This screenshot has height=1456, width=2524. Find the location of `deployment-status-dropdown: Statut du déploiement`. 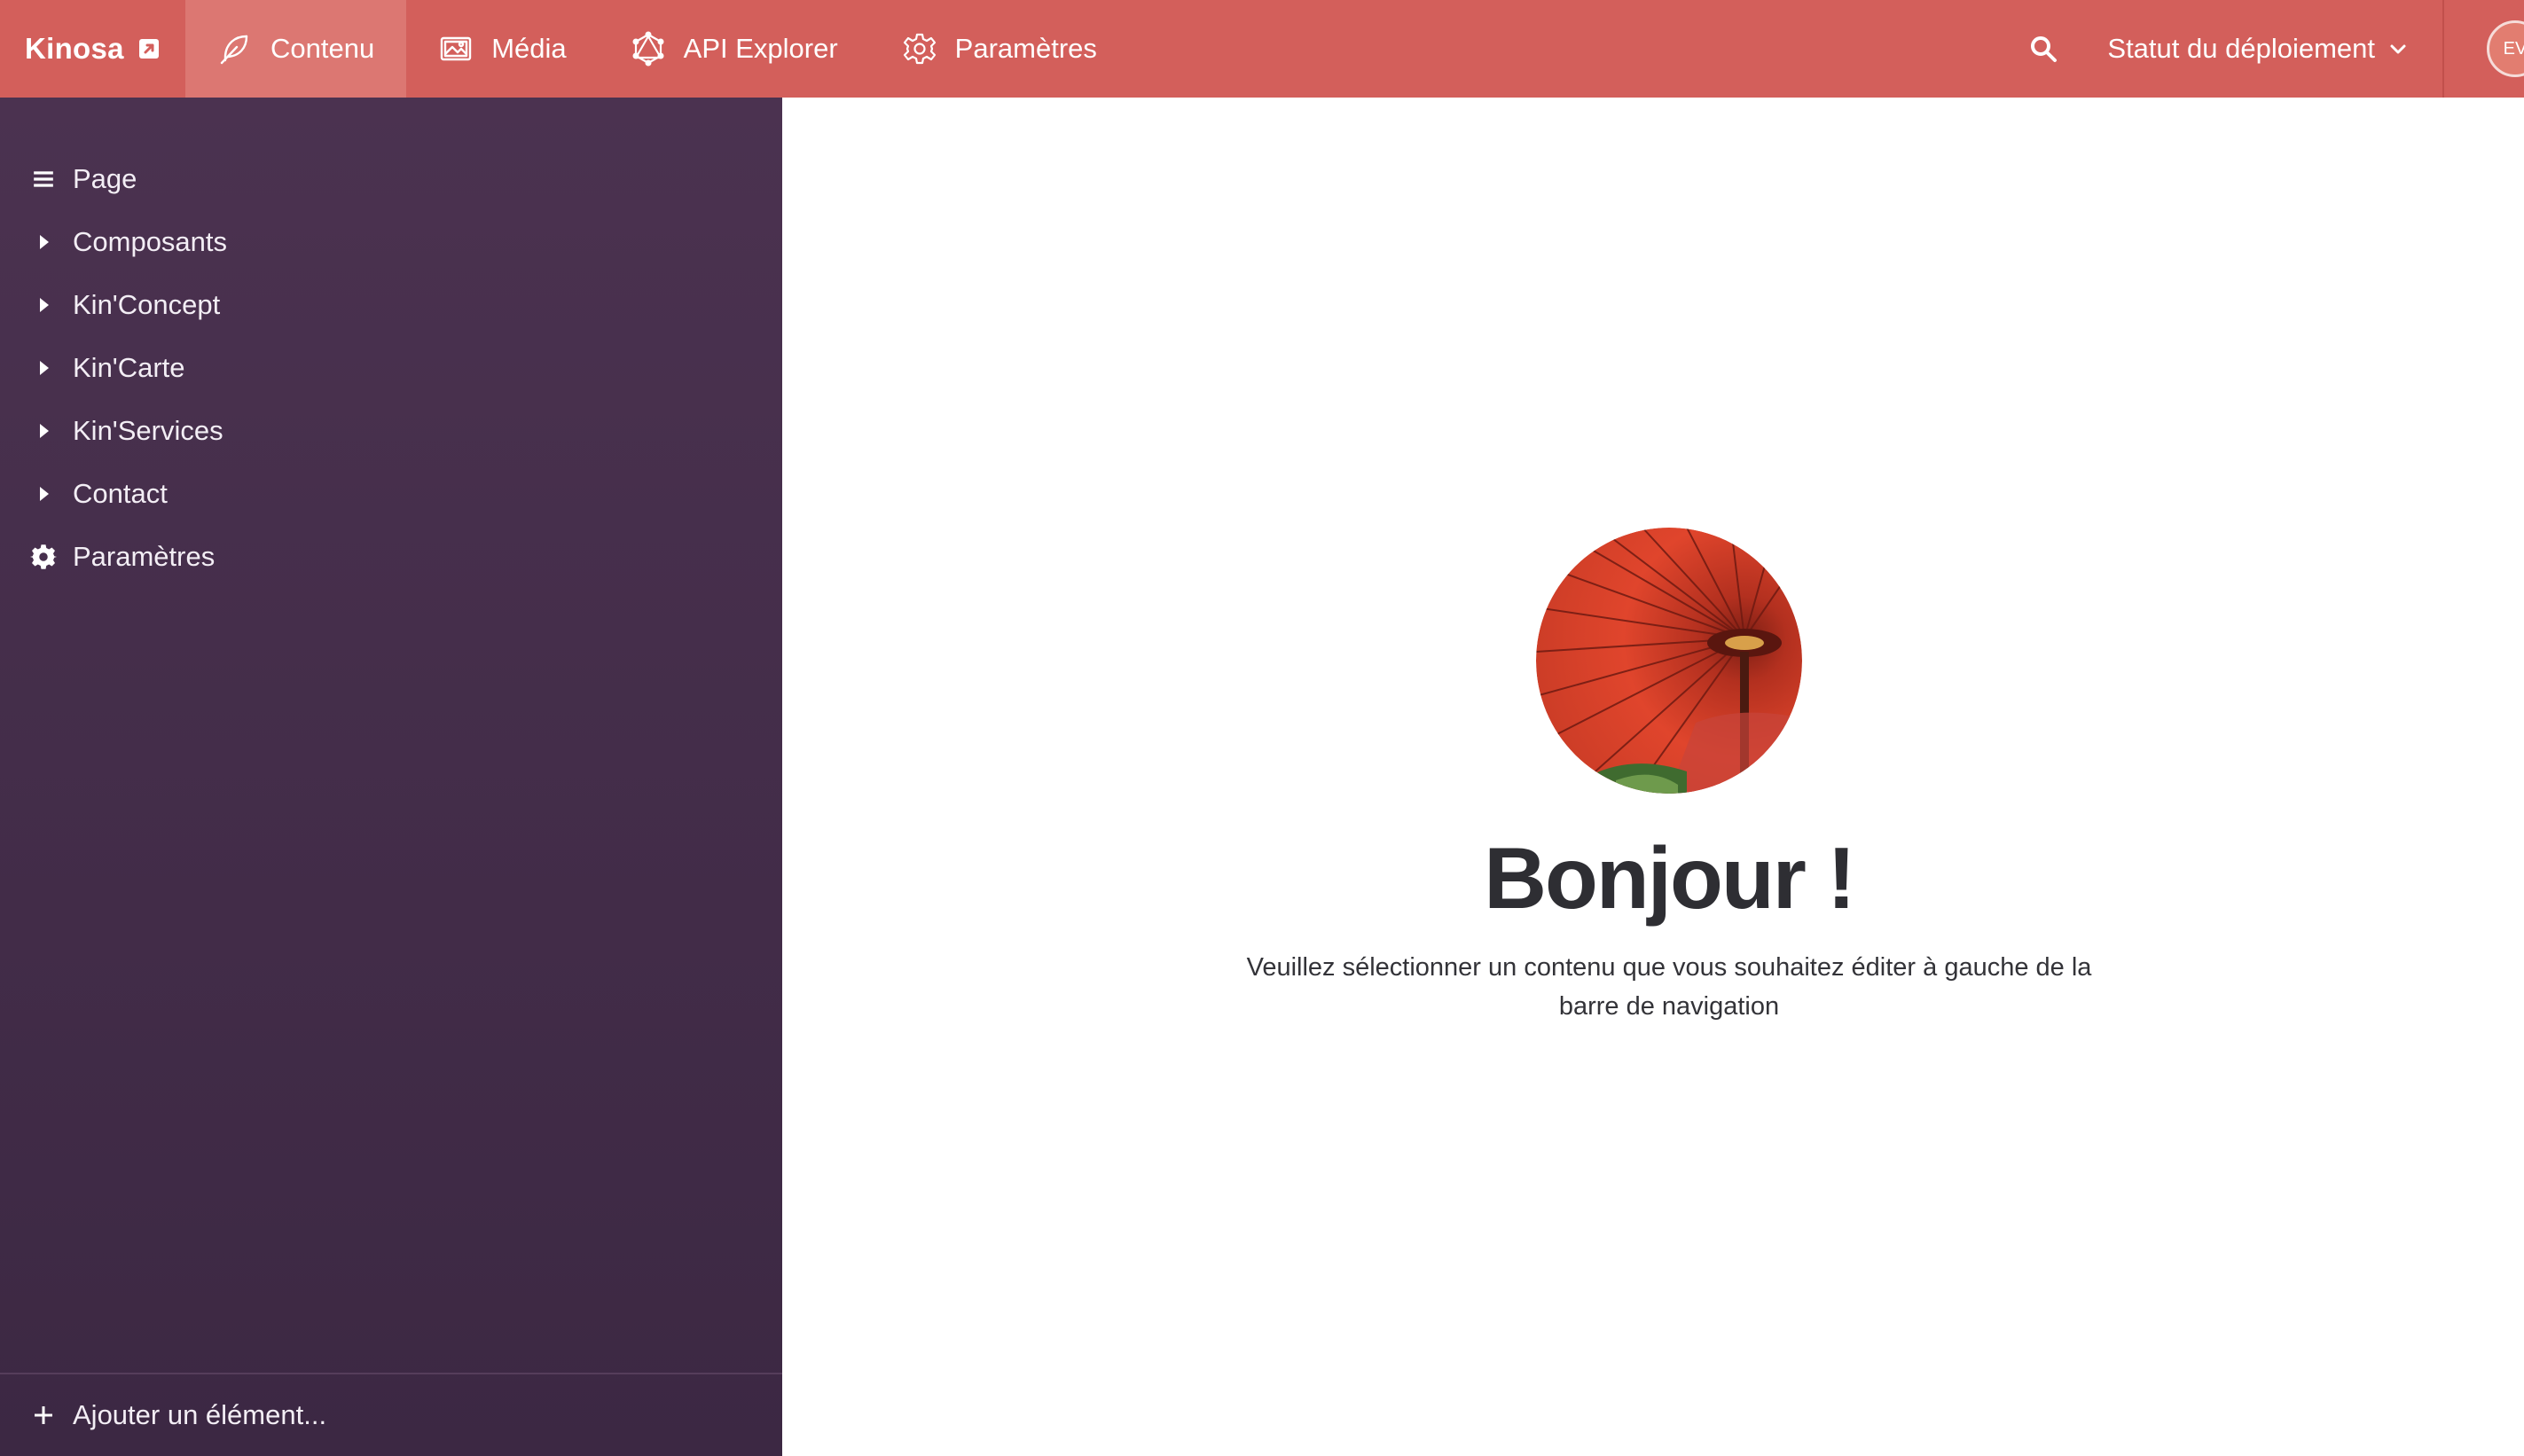

deployment-status-dropdown: Statut du déploiement is located at coordinates (2266, 49).